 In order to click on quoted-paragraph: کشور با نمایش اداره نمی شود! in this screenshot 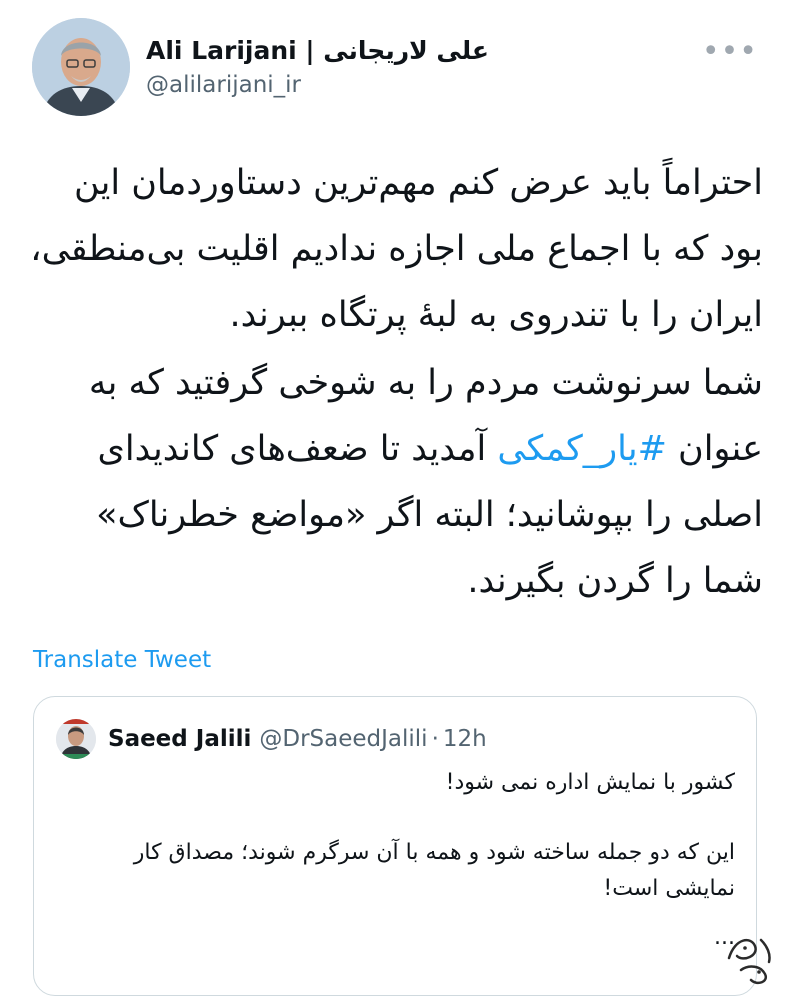, I will do `click(590, 782)`.